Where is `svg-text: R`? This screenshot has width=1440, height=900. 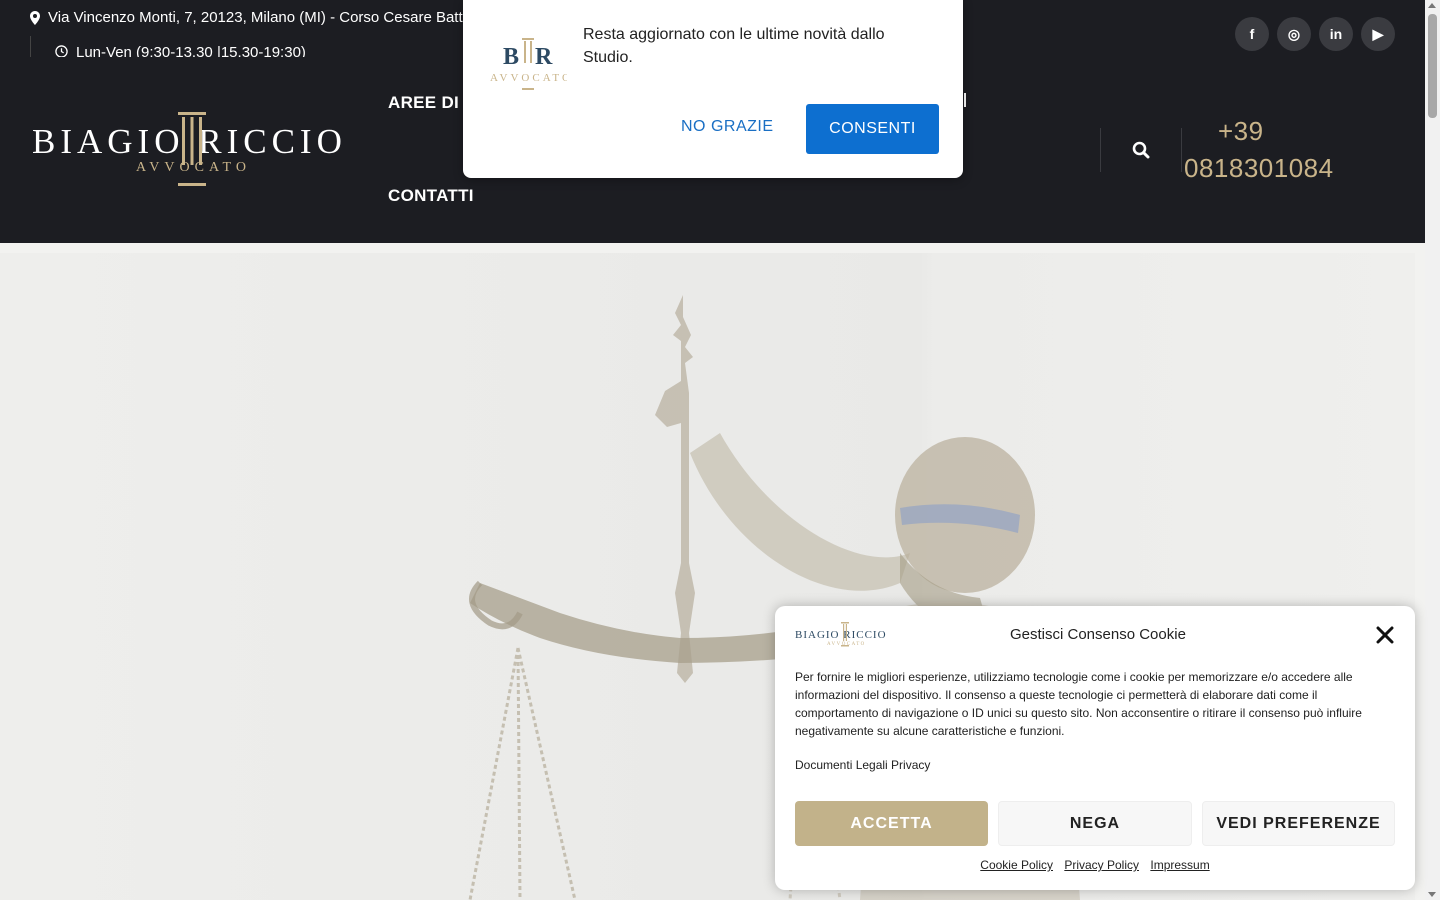
svg-text: R is located at coordinates (544, 57).